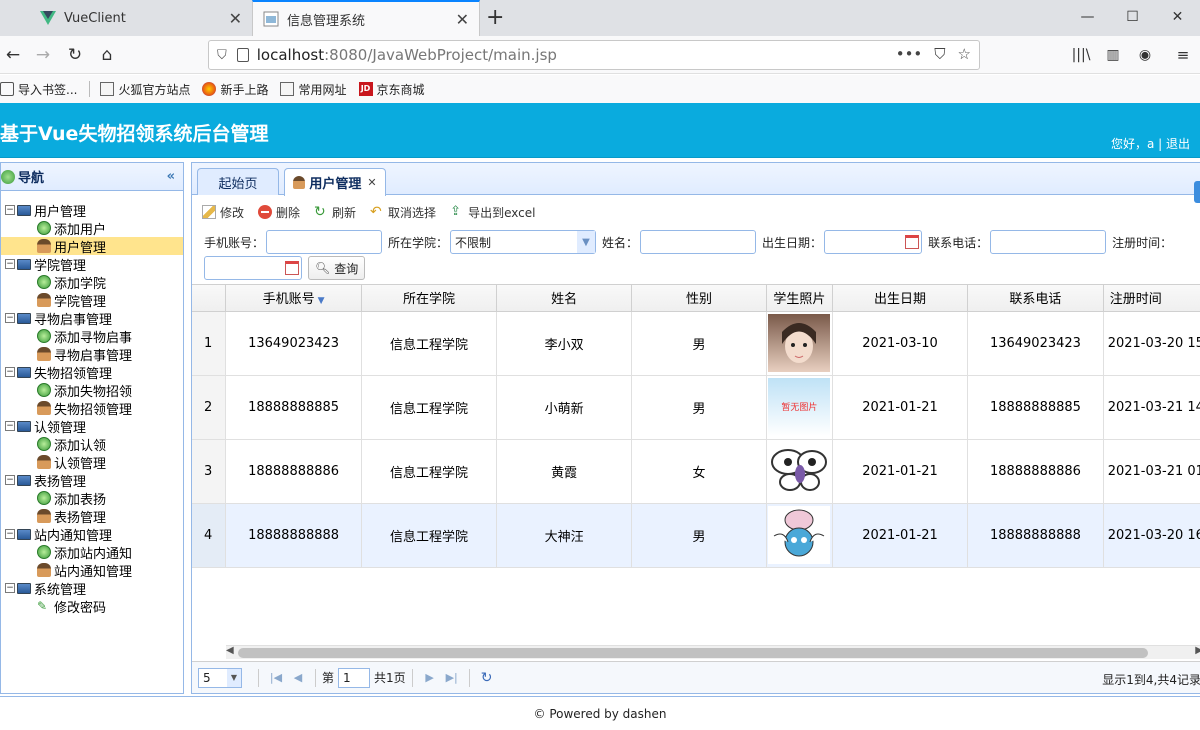 This screenshot has height=730, width=1200. What do you see at coordinates (335, 212) in the screenshot?
I see `refresh-button: ↻ 刷新` at bounding box center [335, 212].